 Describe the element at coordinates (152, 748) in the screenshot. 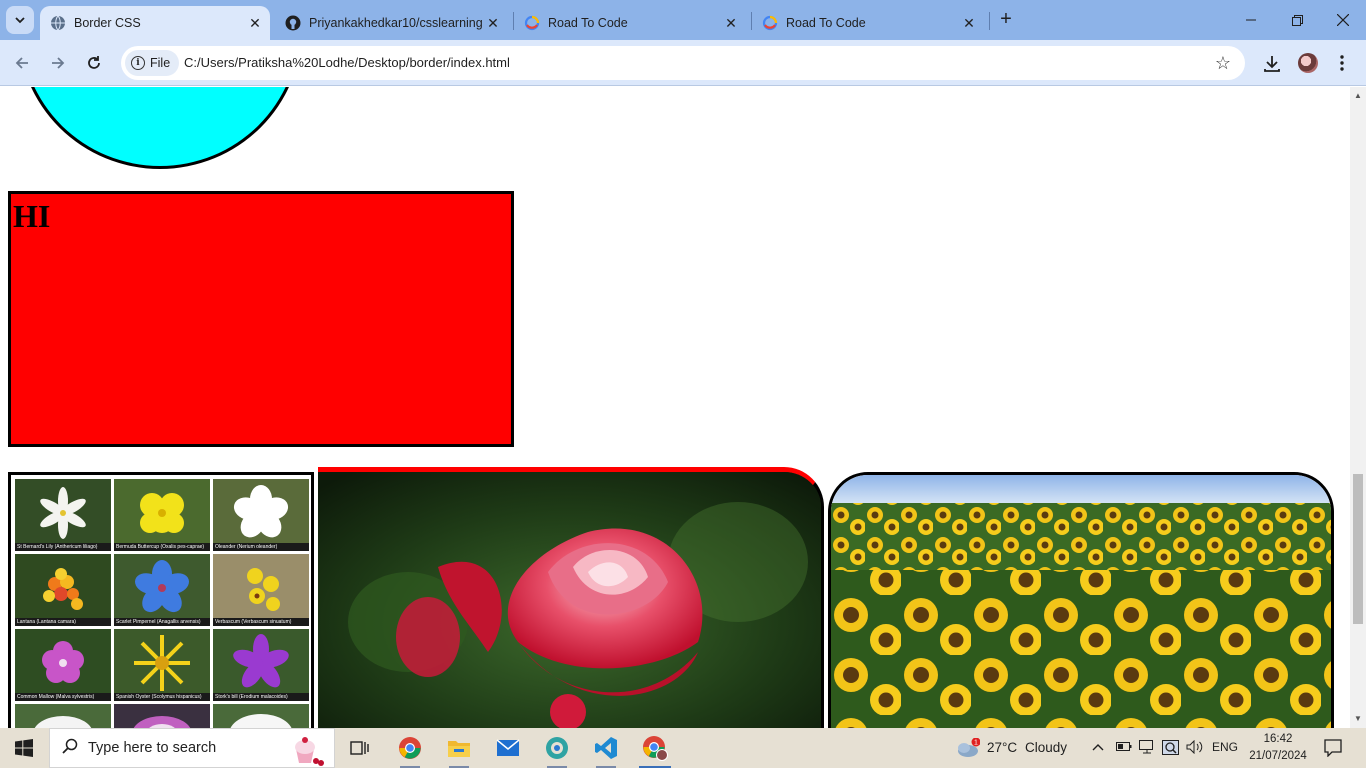

I see `search-placeholder: Type here to search` at that location.